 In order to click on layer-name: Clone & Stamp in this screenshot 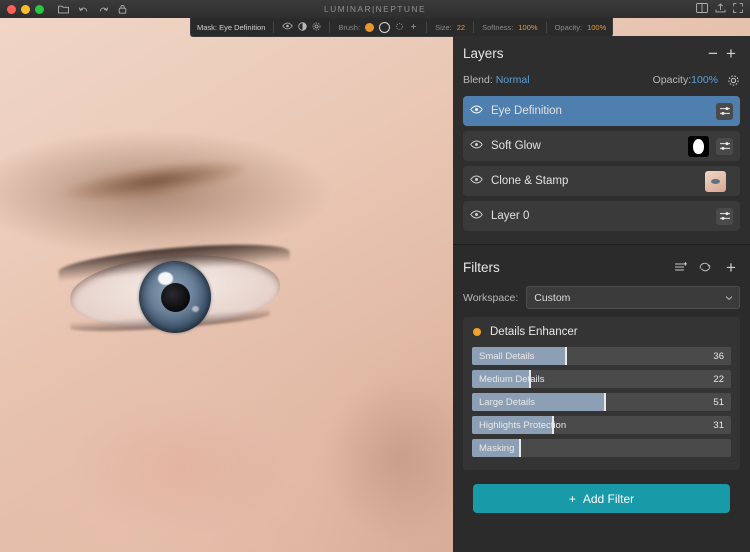, I will do `click(530, 181)`.